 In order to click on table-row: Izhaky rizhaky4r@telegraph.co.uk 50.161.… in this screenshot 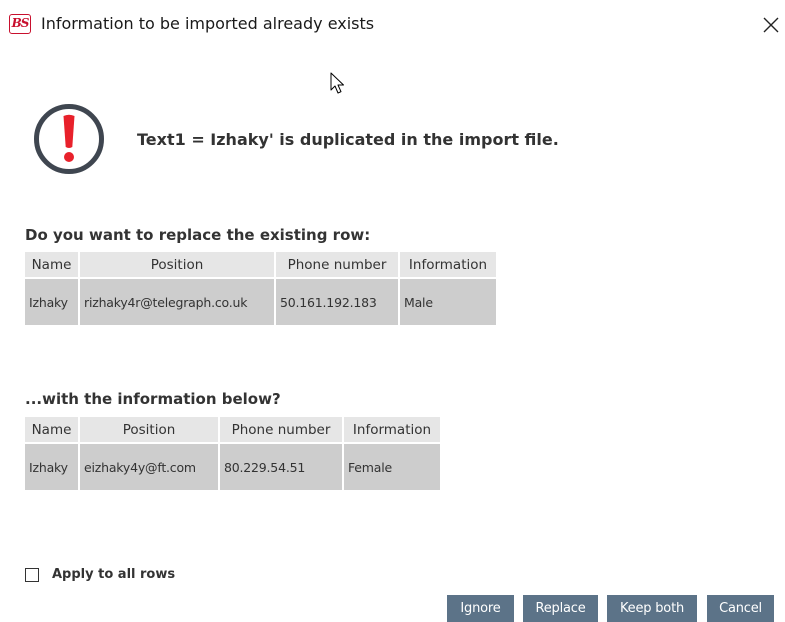, I will do `click(260, 302)`.